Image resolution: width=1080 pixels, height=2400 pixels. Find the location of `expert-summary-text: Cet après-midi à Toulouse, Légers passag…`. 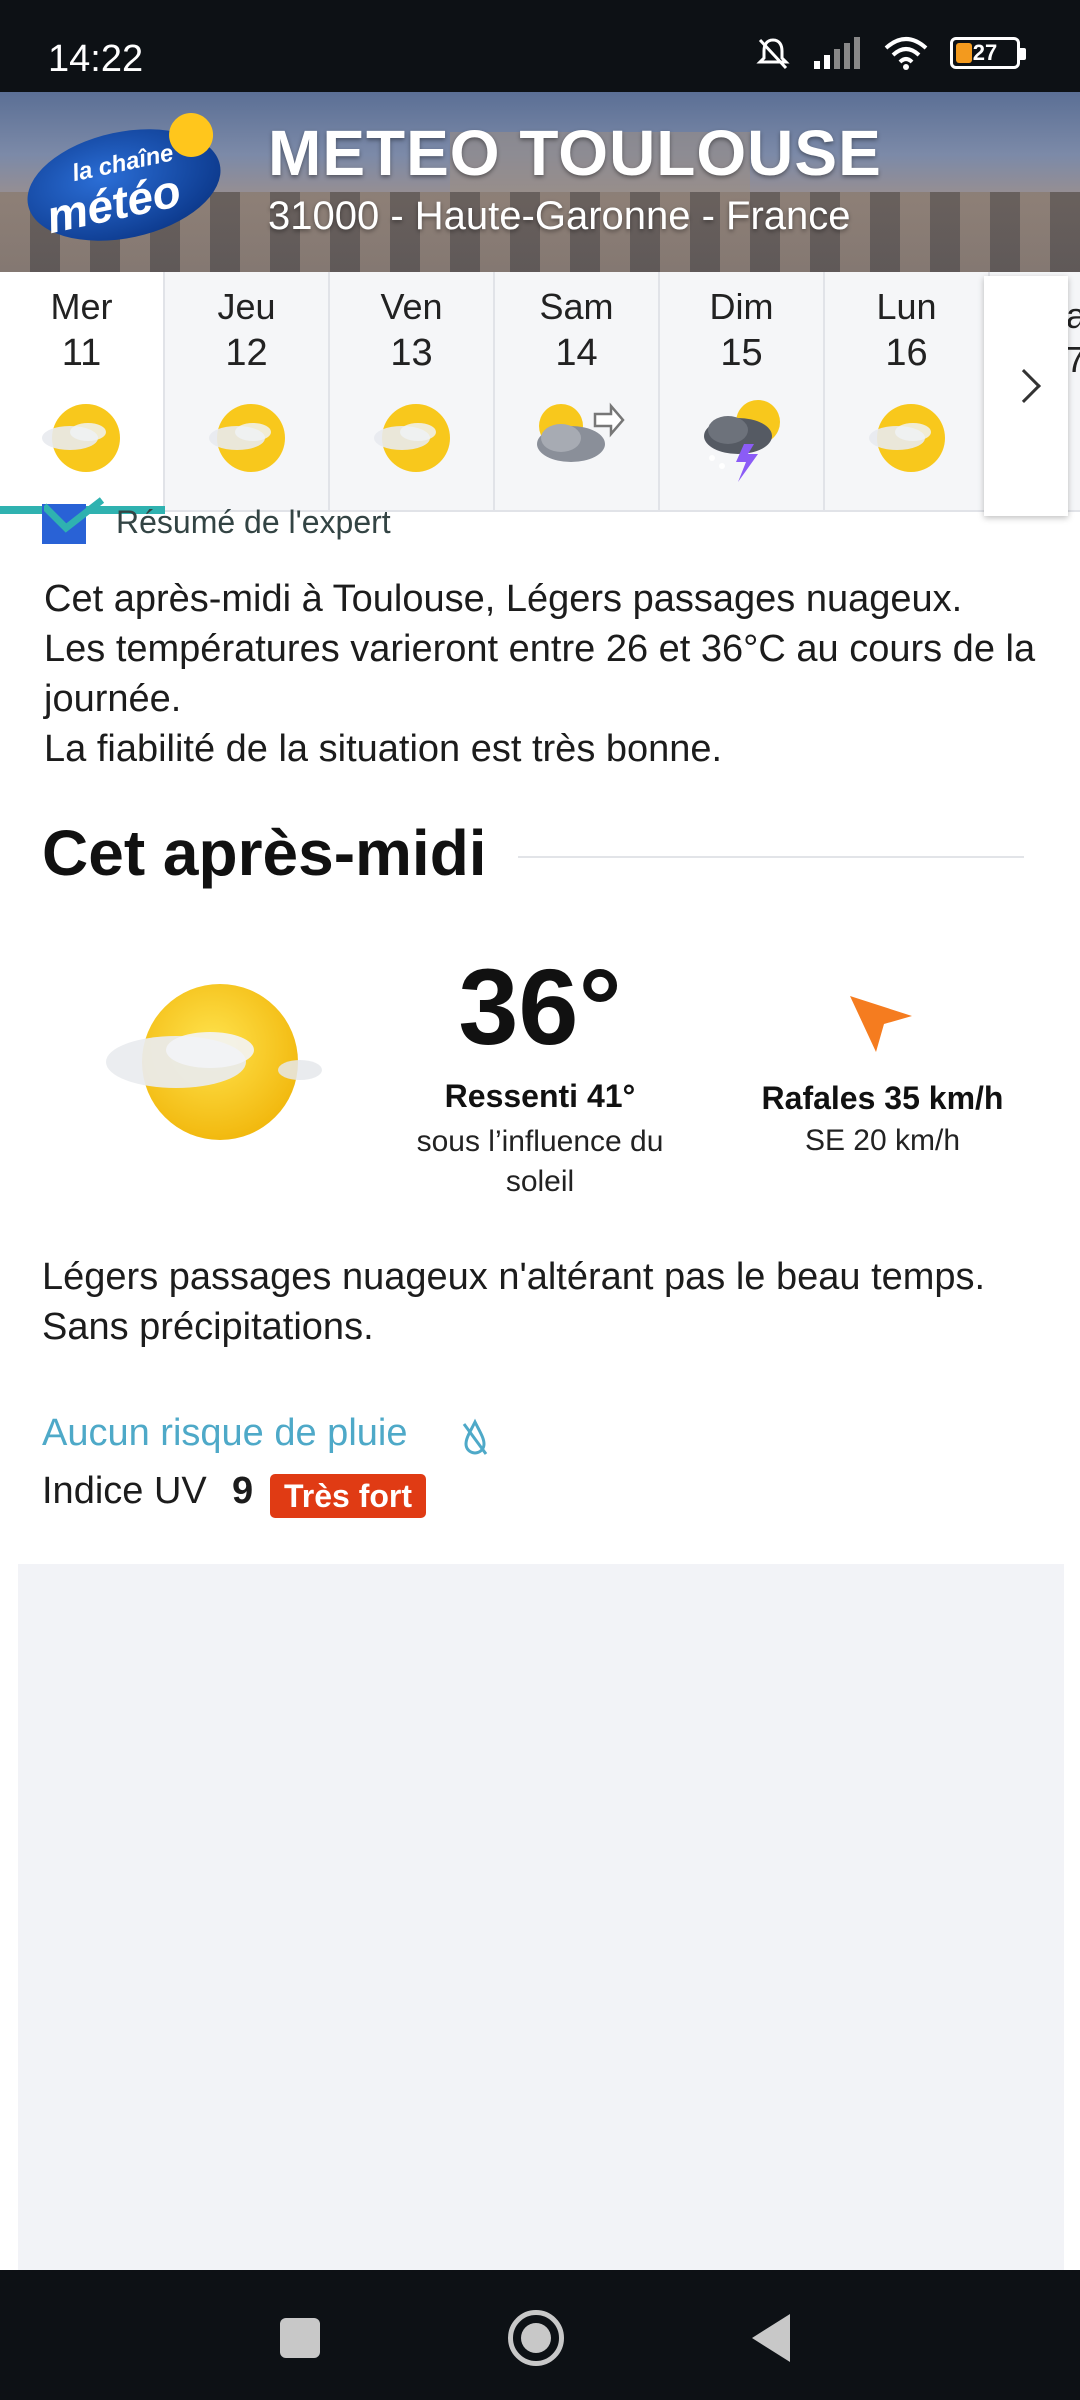

expert-summary-text: Cet après-midi à Toulouse, Légers passag… is located at coordinates (540, 674).